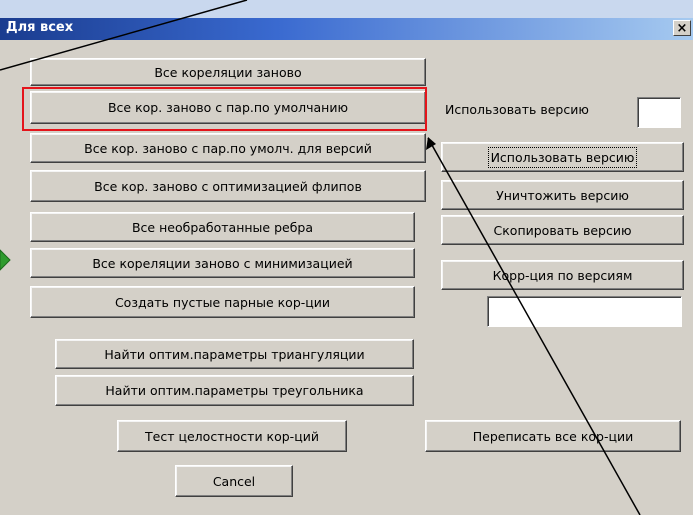  I want to click on marker-triangle-icon, so click(5, 260).